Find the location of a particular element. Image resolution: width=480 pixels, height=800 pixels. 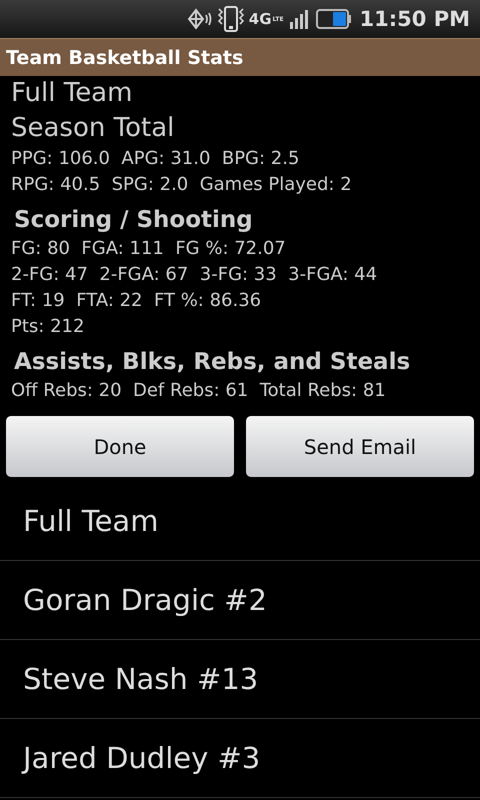

app-title: Team Basketball Stats is located at coordinates (125, 57).